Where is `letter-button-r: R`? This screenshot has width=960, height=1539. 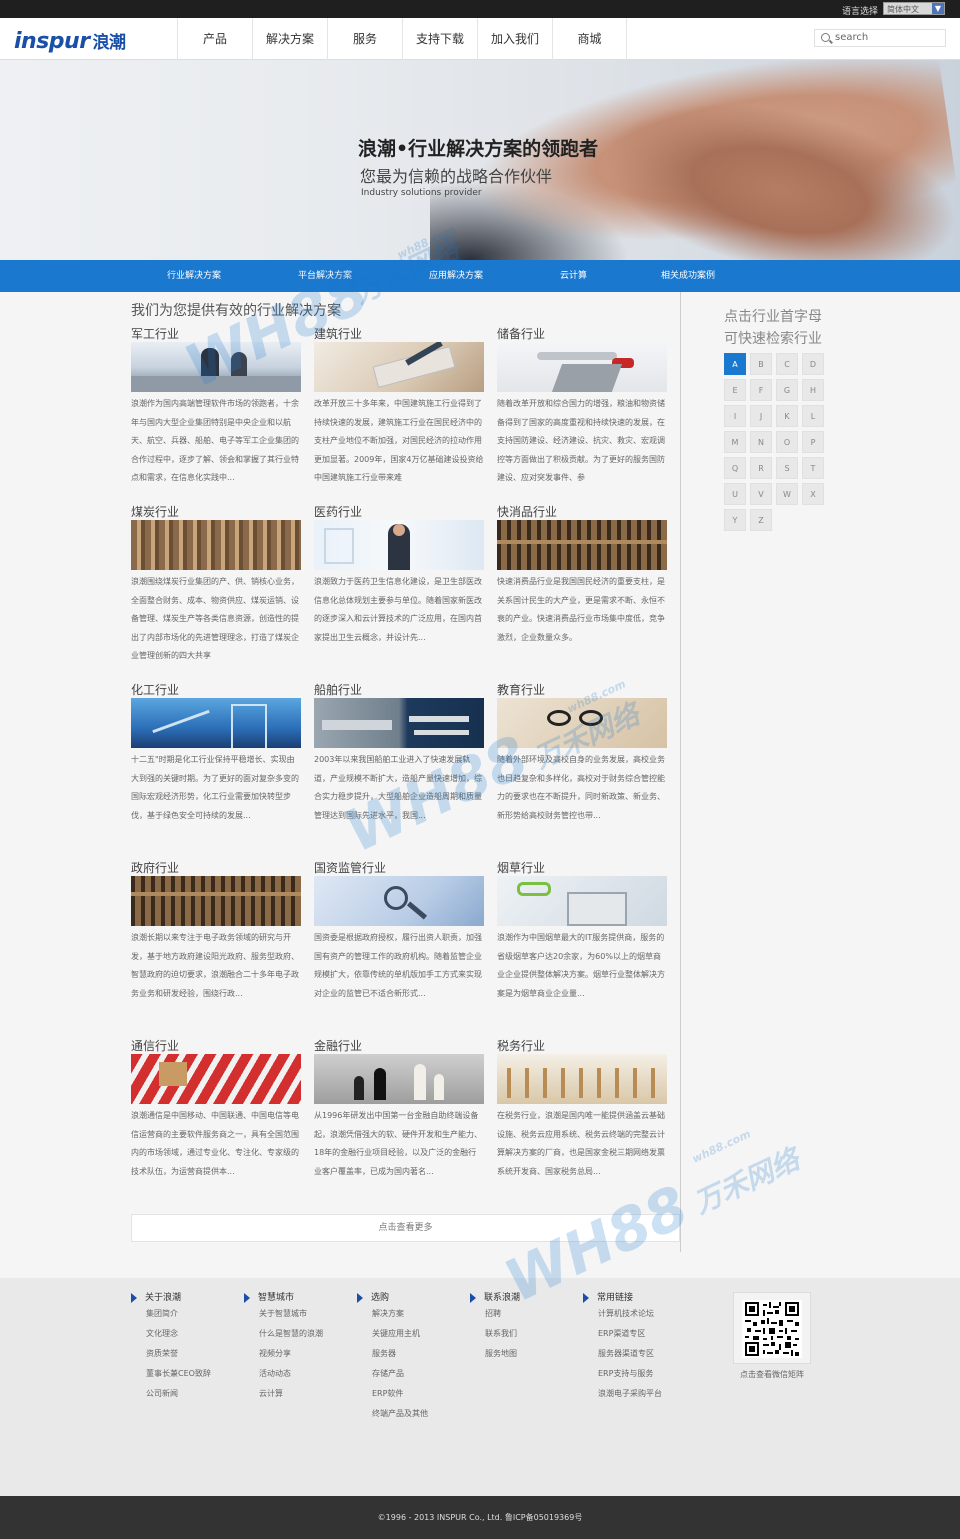
letter-button-r: R is located at coordinates (761, 468).